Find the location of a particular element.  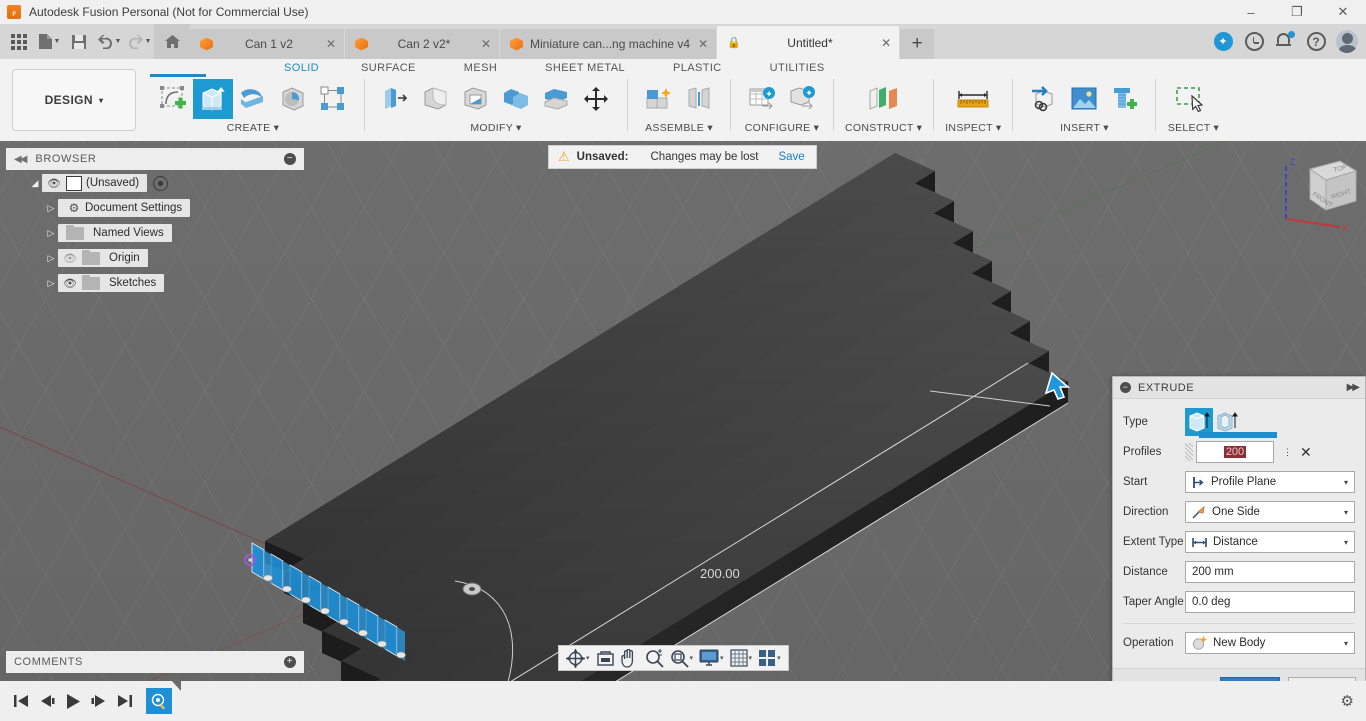

undo-icon: ▼ is located at coordinates (109, 42).